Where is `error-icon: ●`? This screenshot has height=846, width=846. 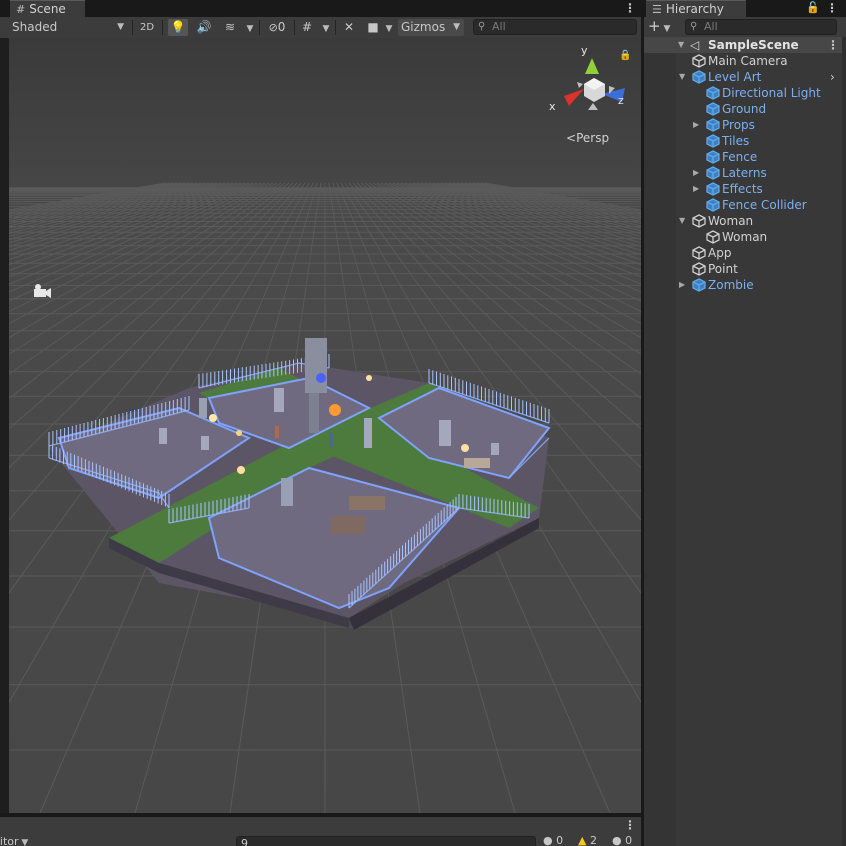 error-icon: ● is located at coordinates (617, 840).